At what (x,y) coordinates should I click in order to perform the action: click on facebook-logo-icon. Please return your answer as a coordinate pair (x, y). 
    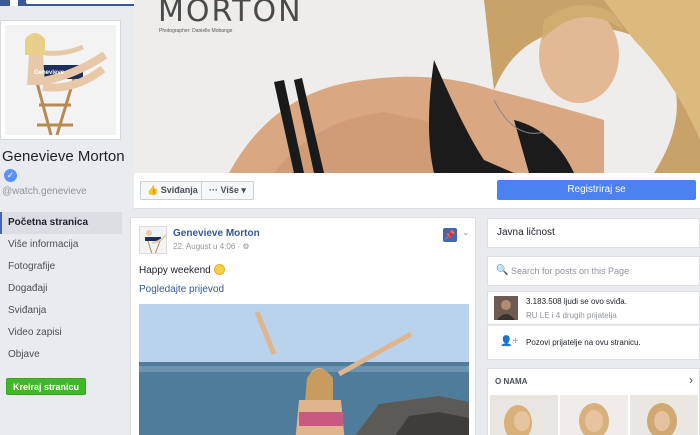
    Looking at the image, I should click on (14, 3).